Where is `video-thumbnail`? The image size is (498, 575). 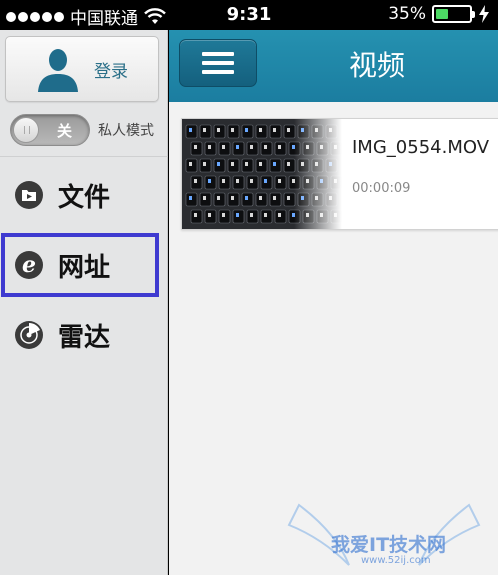 video-thumbnail is located at coordinates (262, 174).